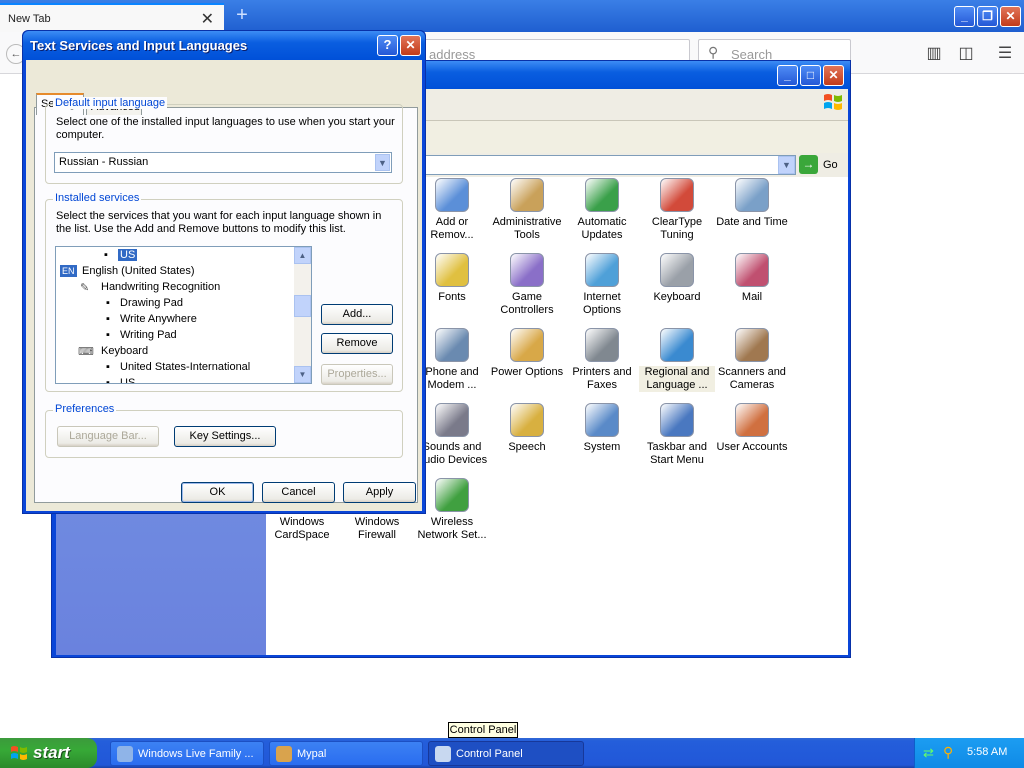 This screenshot has width=1024, height=768. I want to click on clock: 5:58 AM, so click(987, 752).